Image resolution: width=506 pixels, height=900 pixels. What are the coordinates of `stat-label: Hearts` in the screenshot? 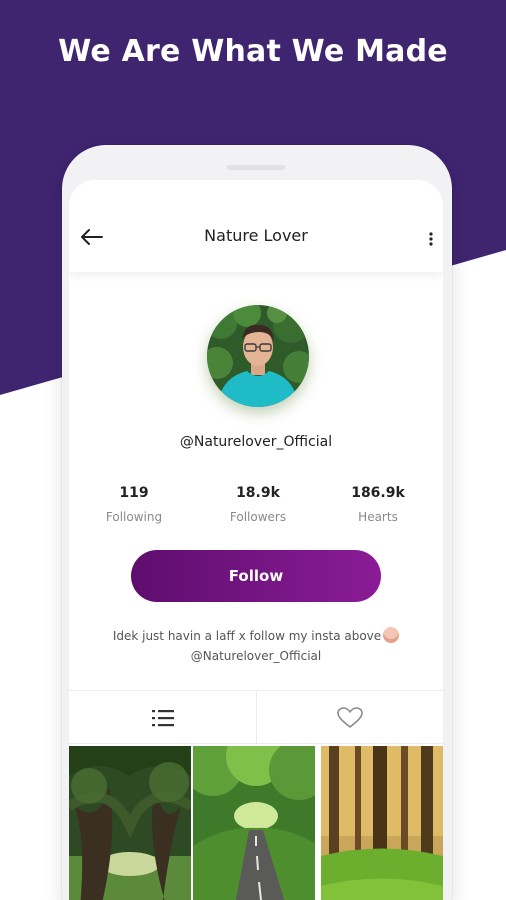 It's located at (378, 517).